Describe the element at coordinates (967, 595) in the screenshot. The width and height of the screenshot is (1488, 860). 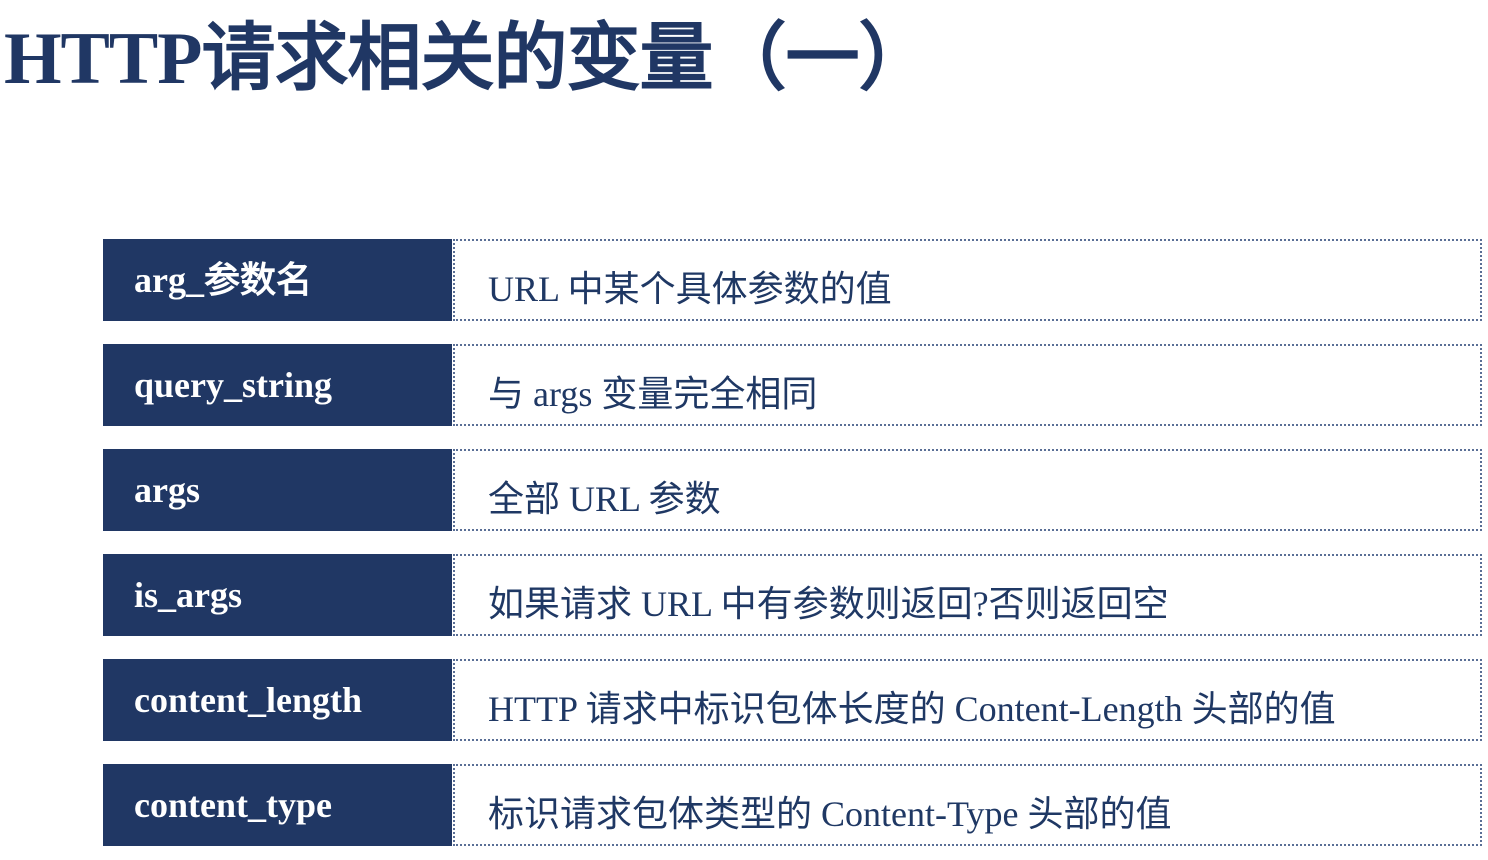
I see `variable-description: 如果请求 URL 中有参数则返回?否则返回空` at that location.